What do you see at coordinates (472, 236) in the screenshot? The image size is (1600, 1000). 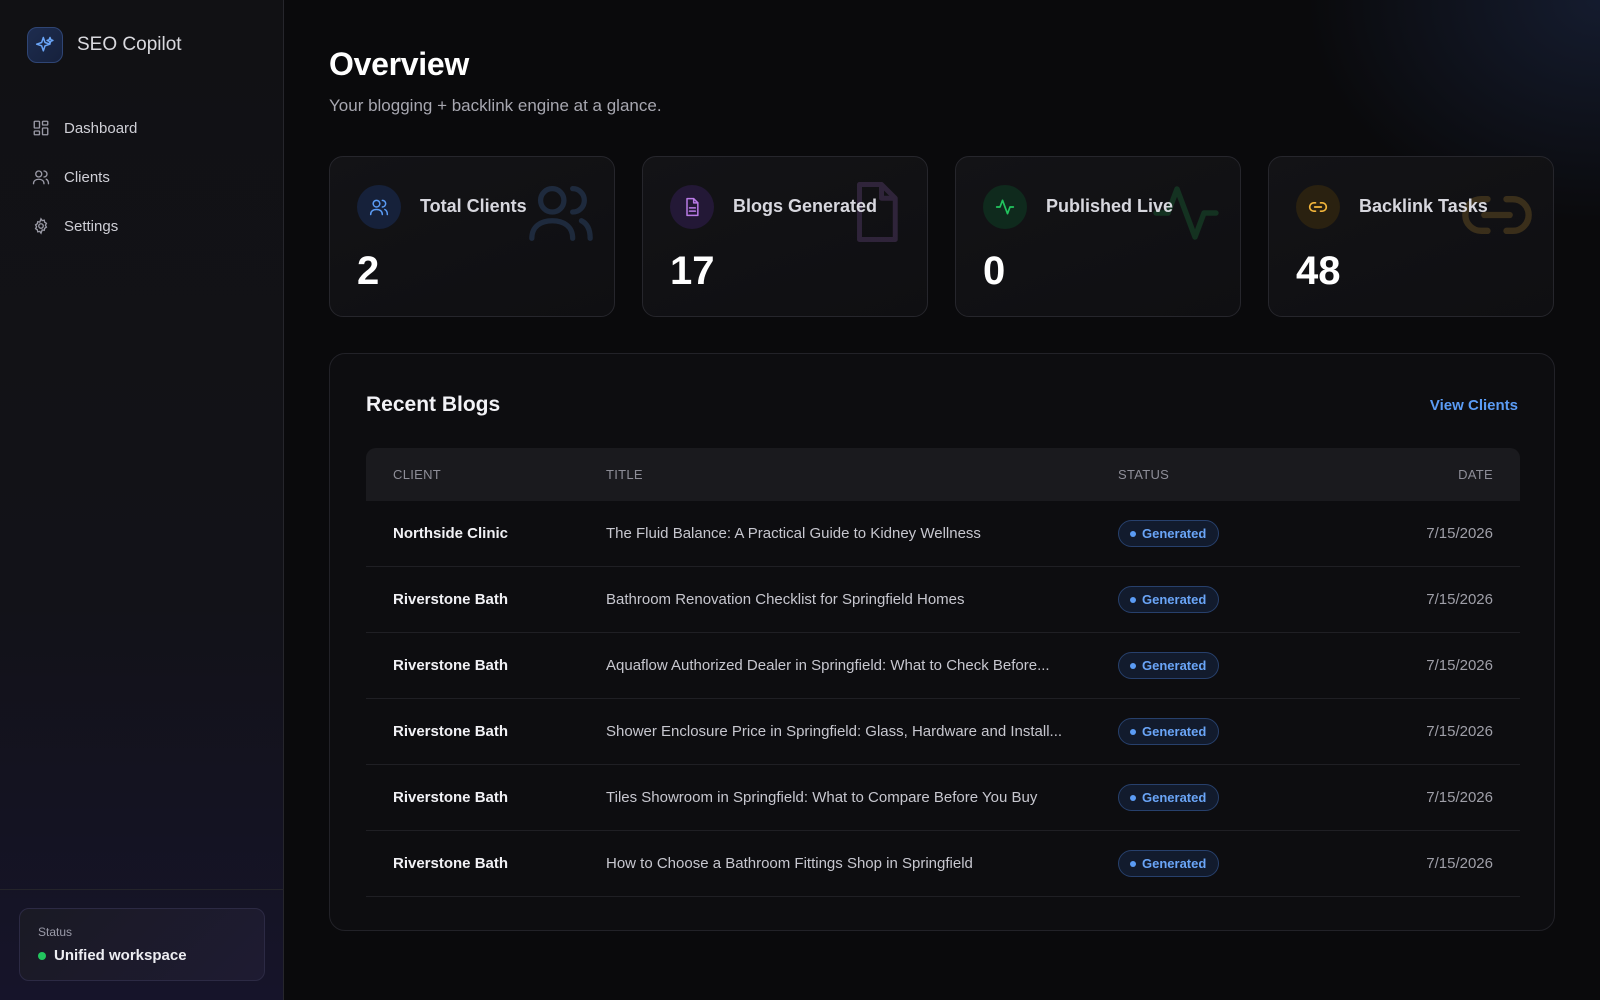 I see `stat-card-total-clients: Total Clients 2` at bounding box center [472, 236].